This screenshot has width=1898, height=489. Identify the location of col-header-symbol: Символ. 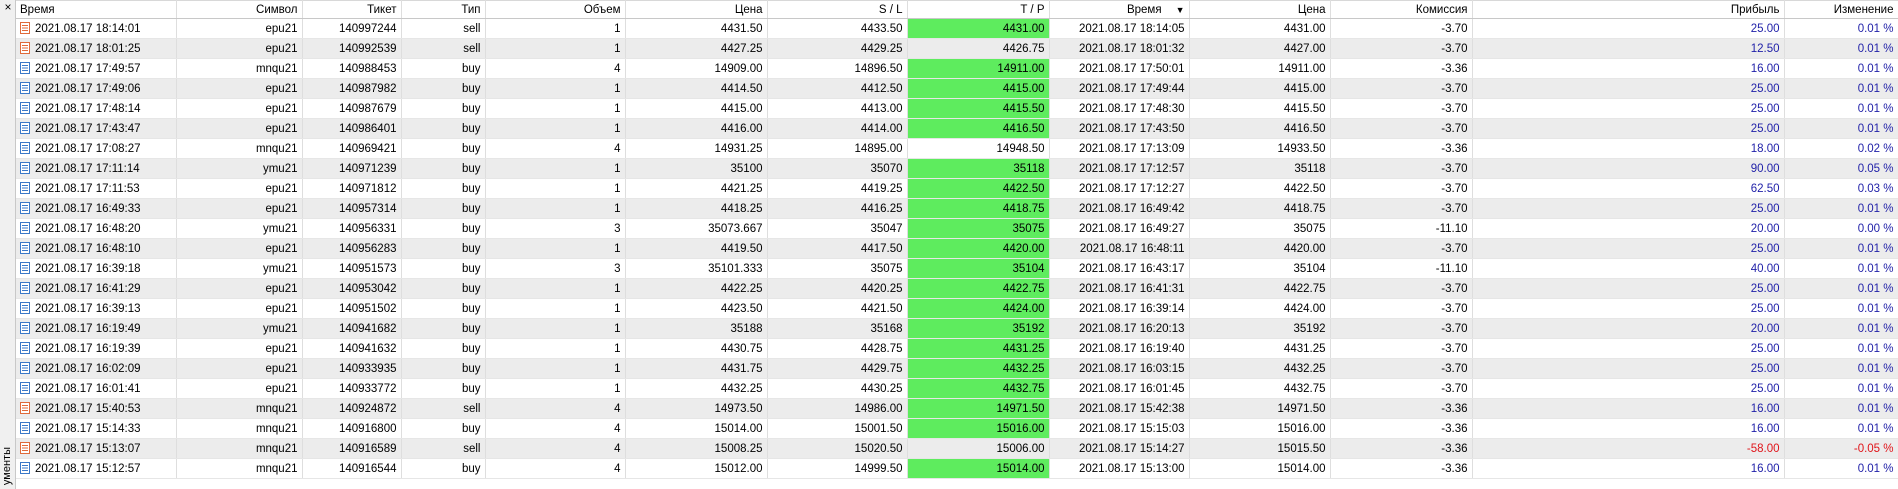
(239, 9).